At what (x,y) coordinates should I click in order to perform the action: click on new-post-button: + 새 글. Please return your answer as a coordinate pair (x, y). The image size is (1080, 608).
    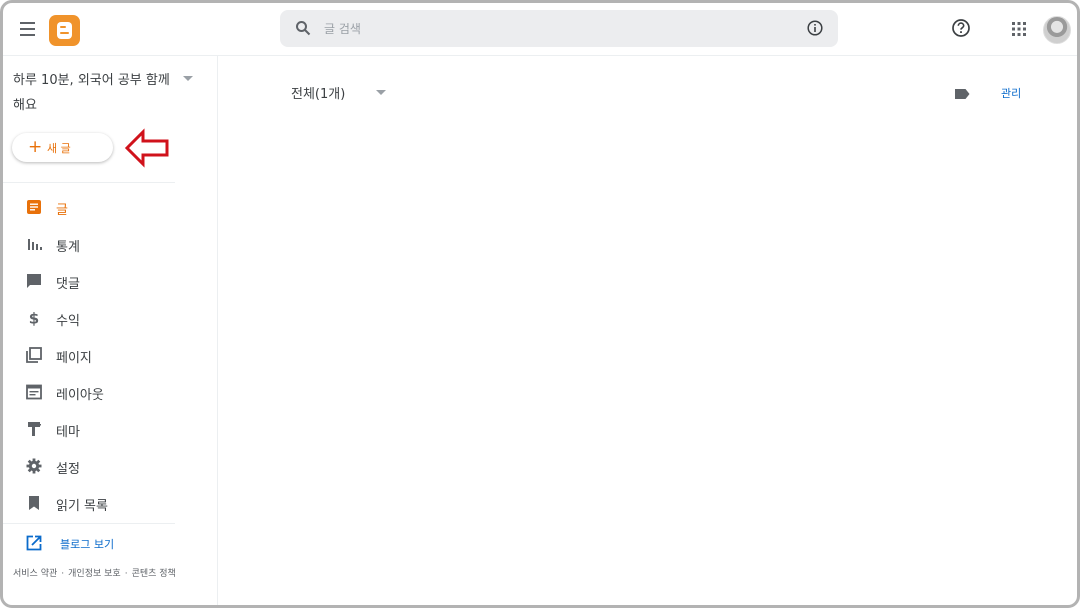
    Looking at the image, I should click on (62, 147).